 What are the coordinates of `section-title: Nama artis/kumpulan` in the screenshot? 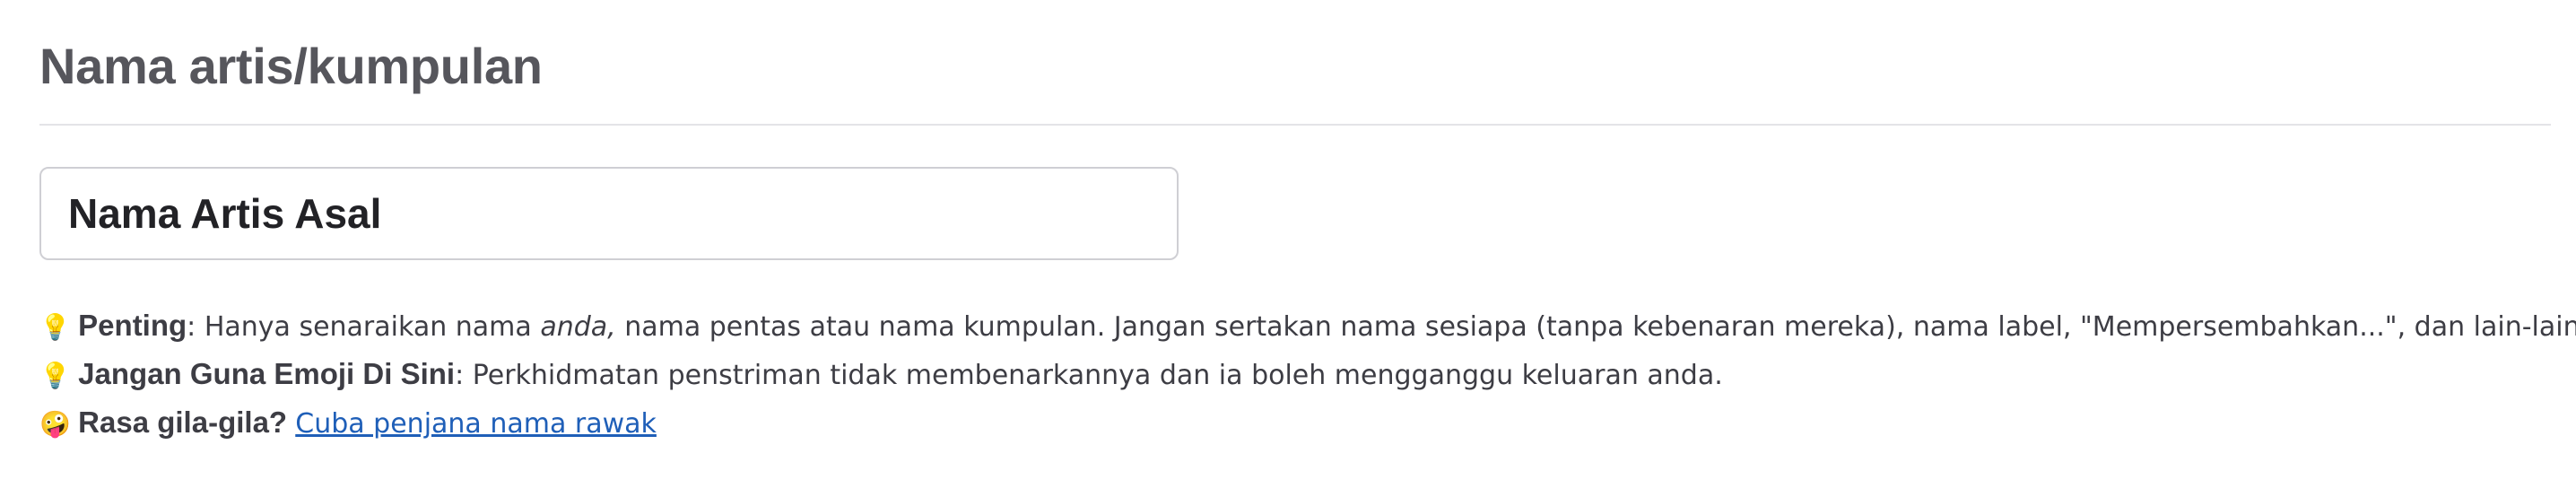 It's located at (291, 66).